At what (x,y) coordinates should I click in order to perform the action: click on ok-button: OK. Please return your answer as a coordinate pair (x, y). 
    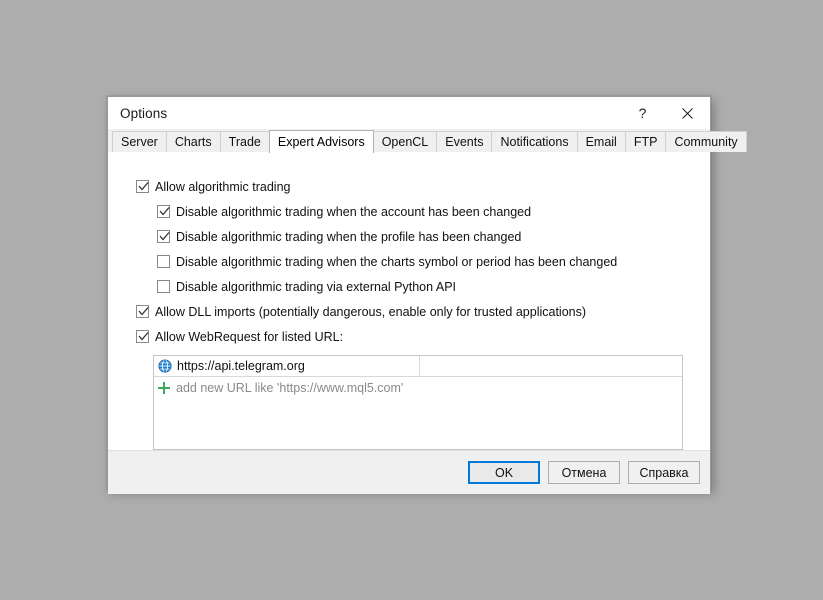
    Looking at the image, I should click on (504, 472).